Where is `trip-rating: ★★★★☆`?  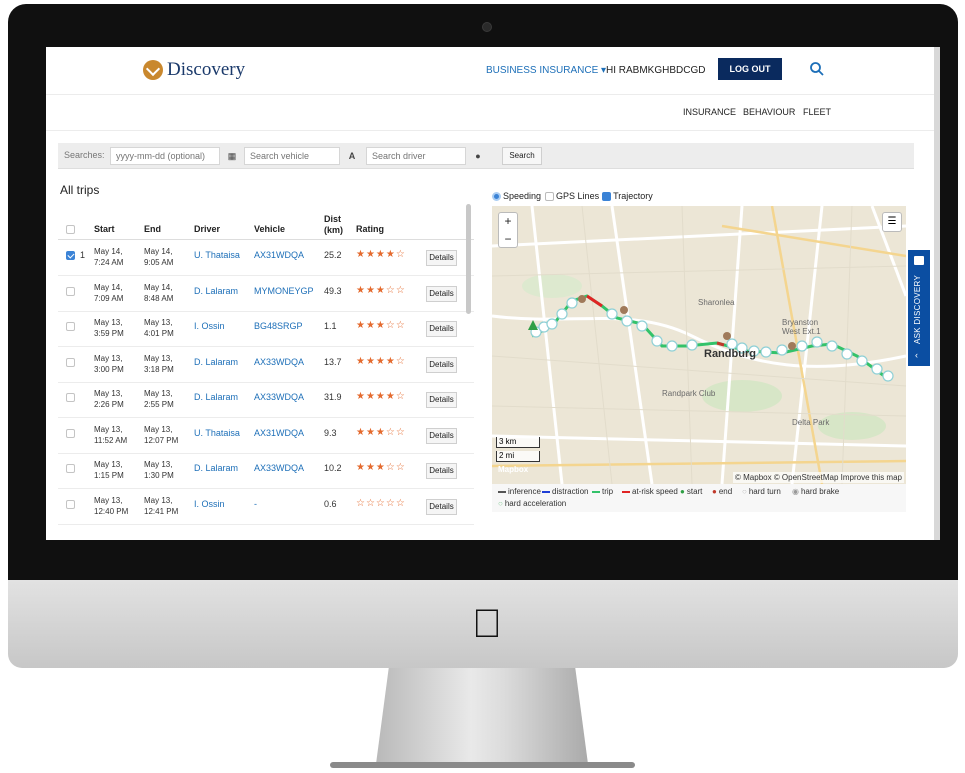 trip-rating: ★★★★☆ is located at coordinates (381, 254).